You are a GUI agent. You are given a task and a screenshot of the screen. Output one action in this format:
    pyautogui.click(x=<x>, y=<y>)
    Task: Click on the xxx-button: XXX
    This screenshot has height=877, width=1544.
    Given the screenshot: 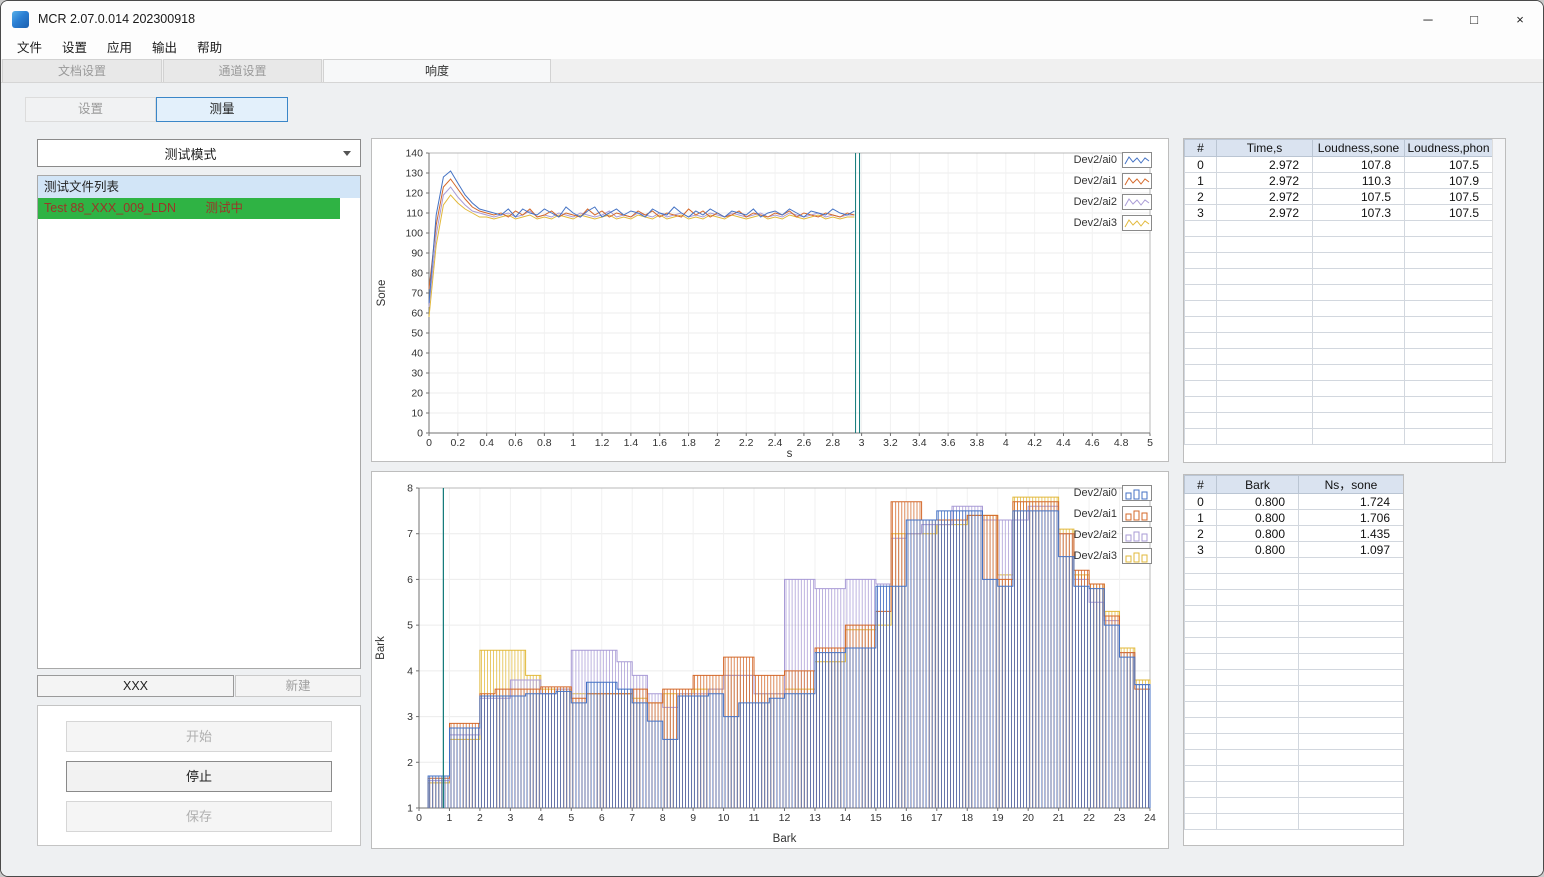 What is the action you would take?
    pyautogui.click(x=135, y=686)
    